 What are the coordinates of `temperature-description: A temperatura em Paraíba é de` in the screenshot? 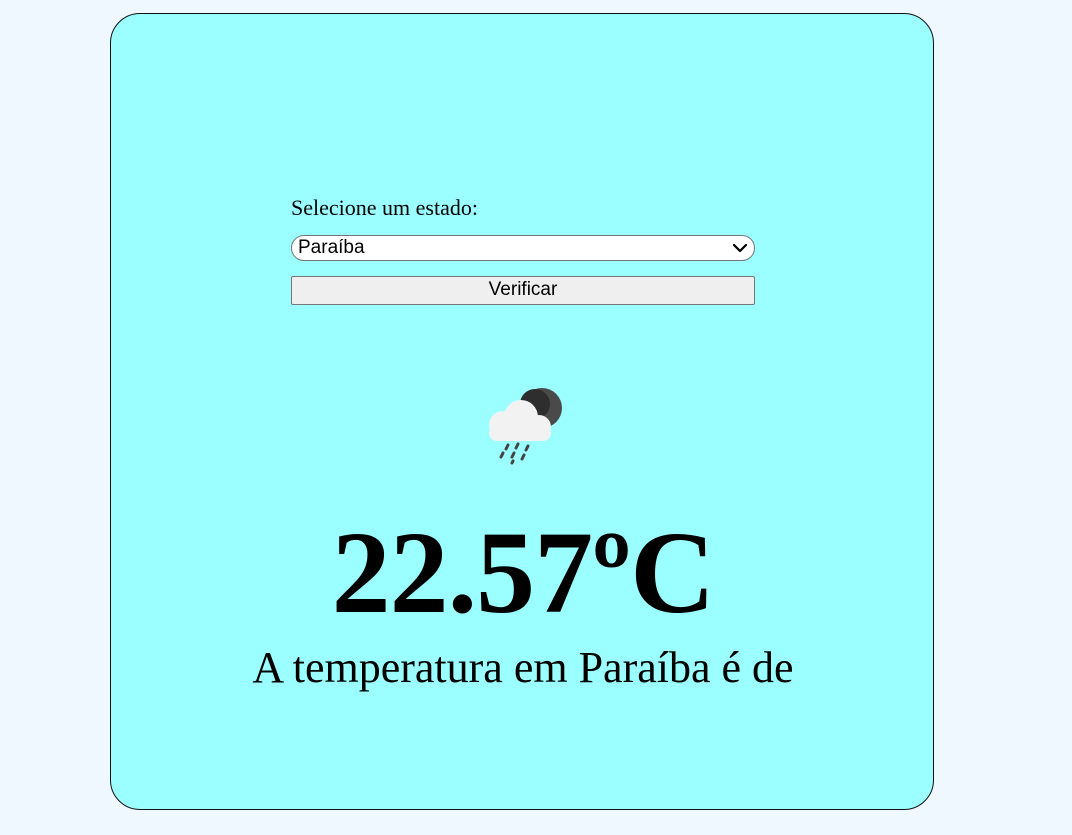 It's located at (523, 667).